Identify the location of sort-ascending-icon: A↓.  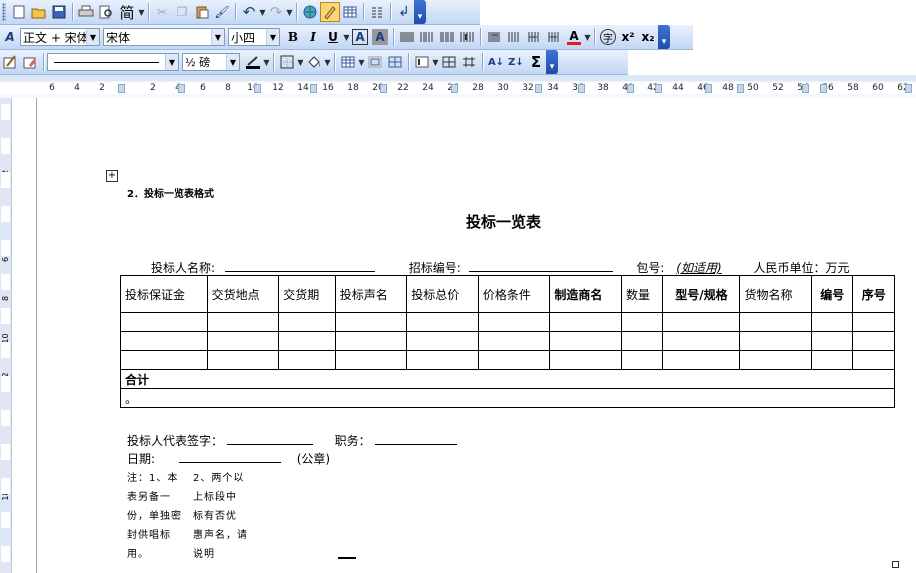
(496, 62).